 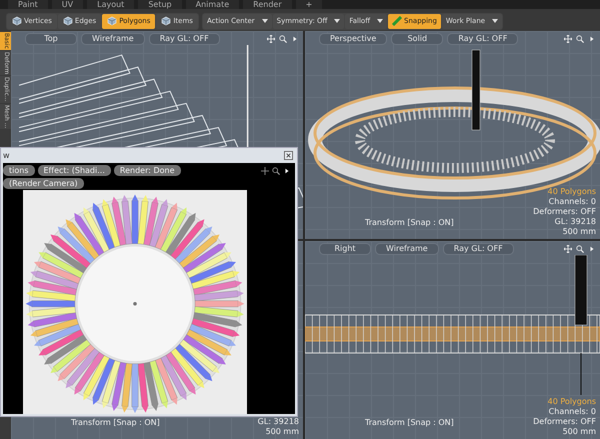 What do you see at coordinates (110, 4) in the screenshot?
I see `menu-tab: Layout` at bounding box center [110, 4].